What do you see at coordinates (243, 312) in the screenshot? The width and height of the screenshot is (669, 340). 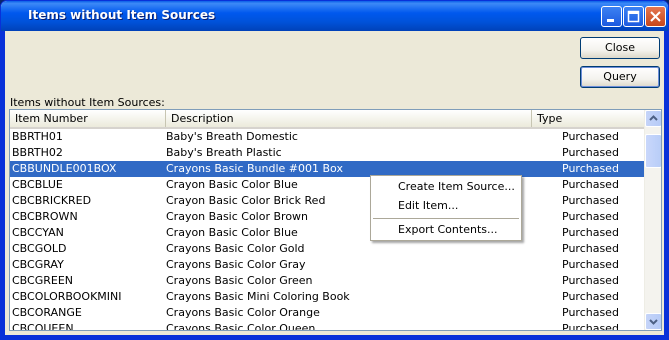 I see `description-cell: Crayons Basic Color Orange` at bounding box center [243, 312].